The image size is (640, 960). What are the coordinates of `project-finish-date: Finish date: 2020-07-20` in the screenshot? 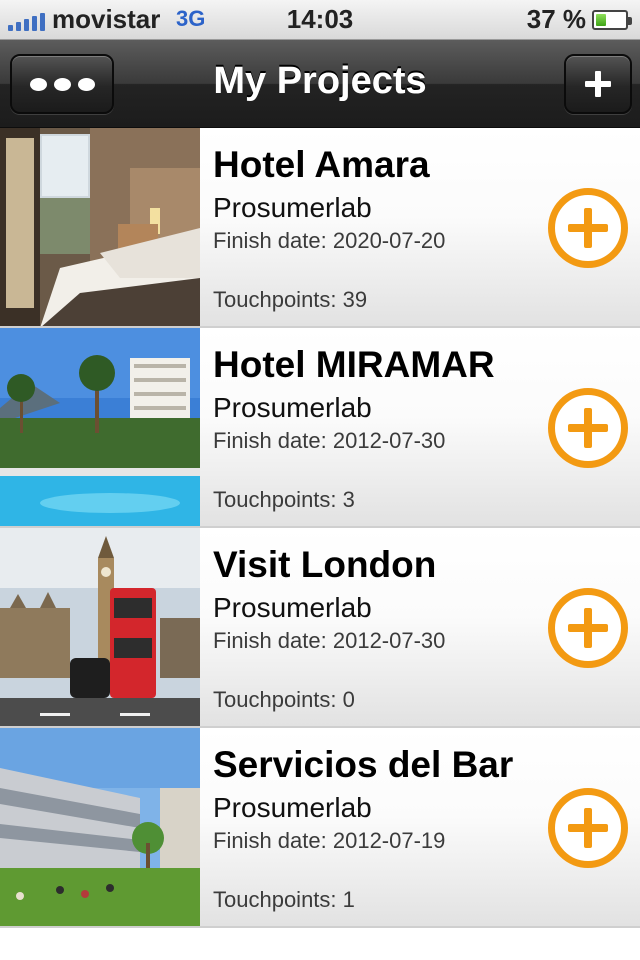 It's located at (329, 241).